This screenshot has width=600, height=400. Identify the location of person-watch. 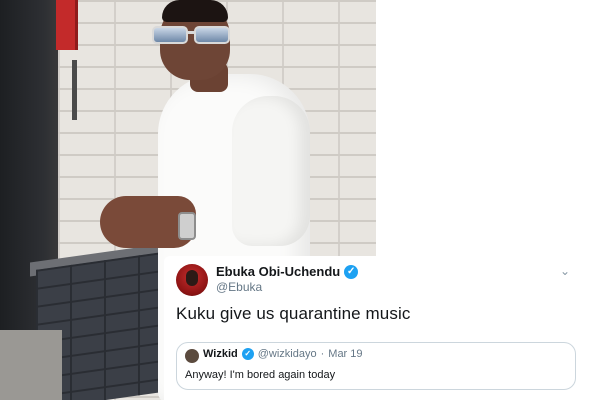
(187, 226).